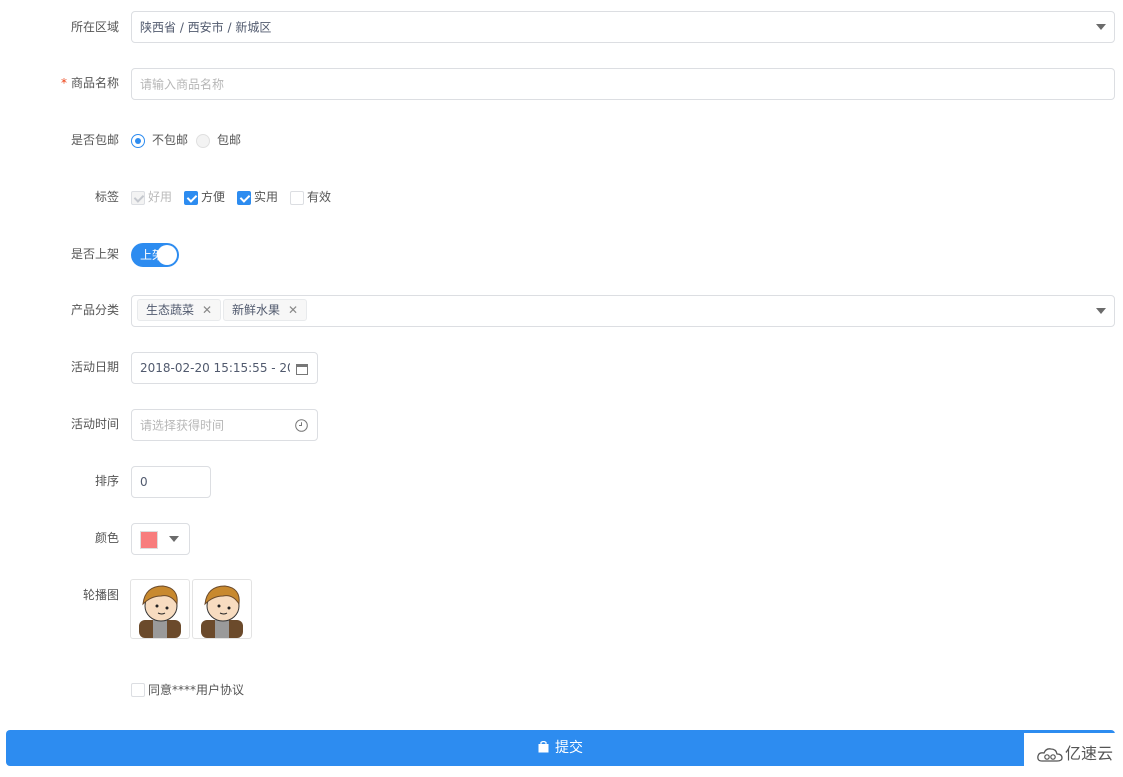  Describe the element at coordinates (160, 197) in the screenshot. I see `checkbox-label-haoyong: 好用` at that location.